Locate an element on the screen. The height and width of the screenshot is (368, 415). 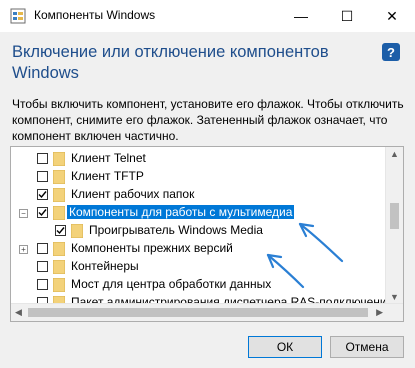
tree-item-media-features: − Компоненты для работы с мультимедиа is located at coordinates (207, 213).